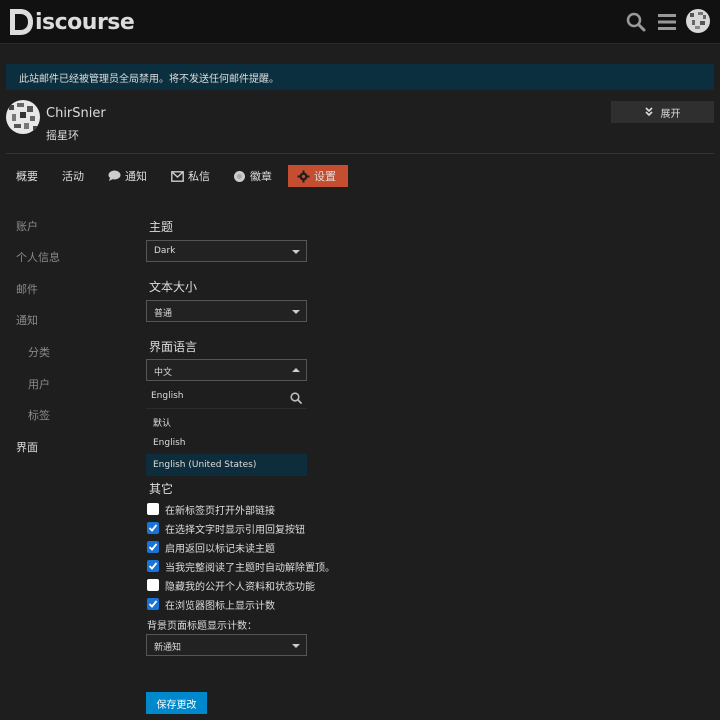 The width and height of the screenshot is (720, 720). What do you see at coordinates (325, 176) in the screenshot?
I see `tab-label: 设置` at bounding box center [325, 176].